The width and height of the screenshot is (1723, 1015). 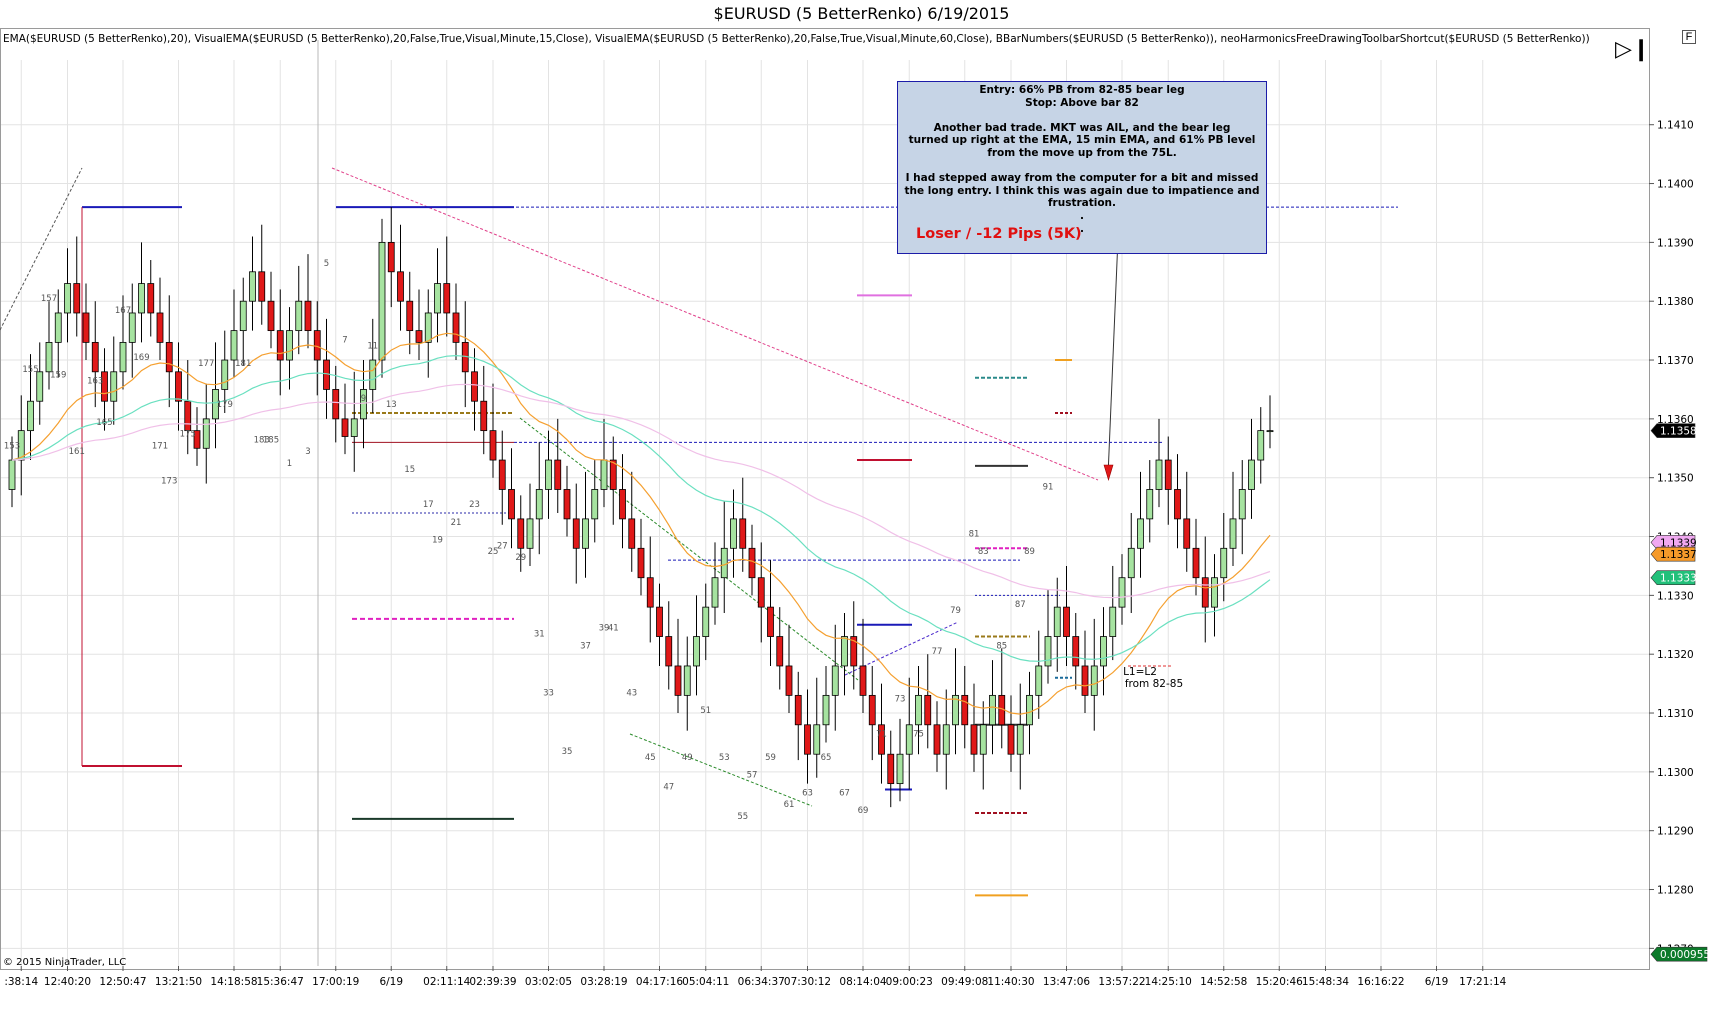 What do you see at coordinates (58, 376) in the screenshot?
I see `bar-number-label: 159` at bounding box center [58, 376].